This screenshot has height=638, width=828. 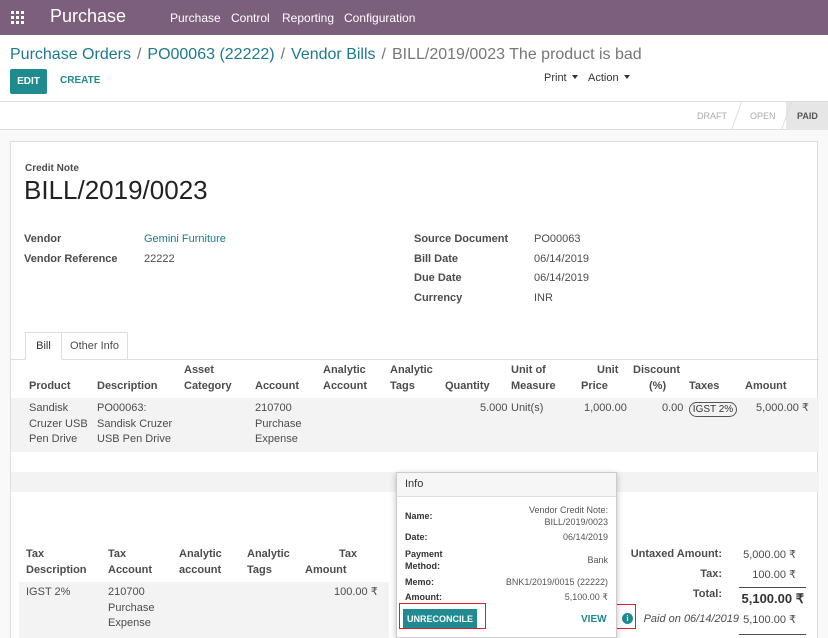 I want to click on row-description-line: Sandisk Cruzer, so click(x=135, y=423).